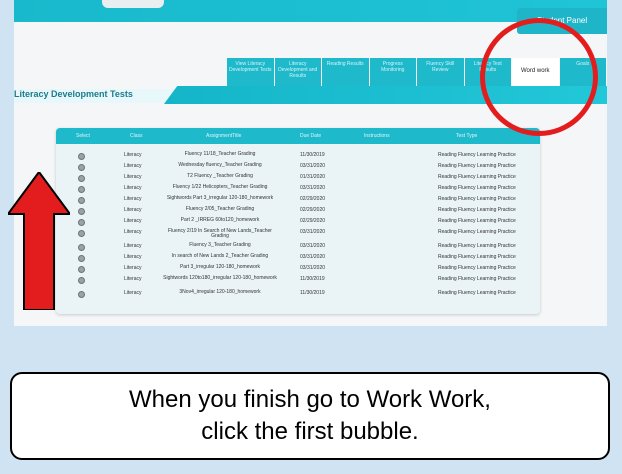  I want to click on row-title: 3Nov4_irregular 120-180_homework, so click(220, 292).